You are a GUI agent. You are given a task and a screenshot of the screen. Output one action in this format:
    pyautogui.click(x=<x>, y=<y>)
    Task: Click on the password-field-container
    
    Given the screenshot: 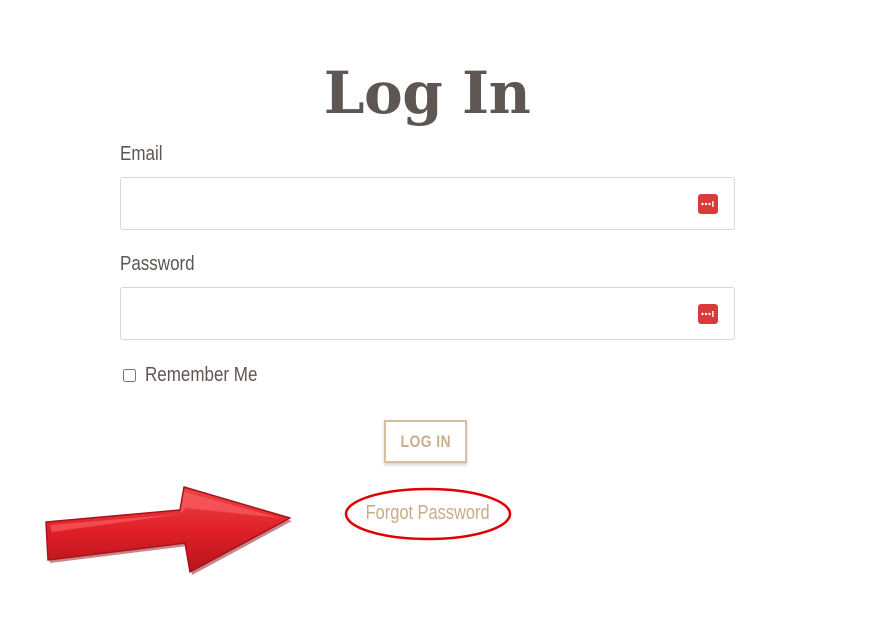 What is the action you would take?
    pyautogui.click(x=427, y=313)
    